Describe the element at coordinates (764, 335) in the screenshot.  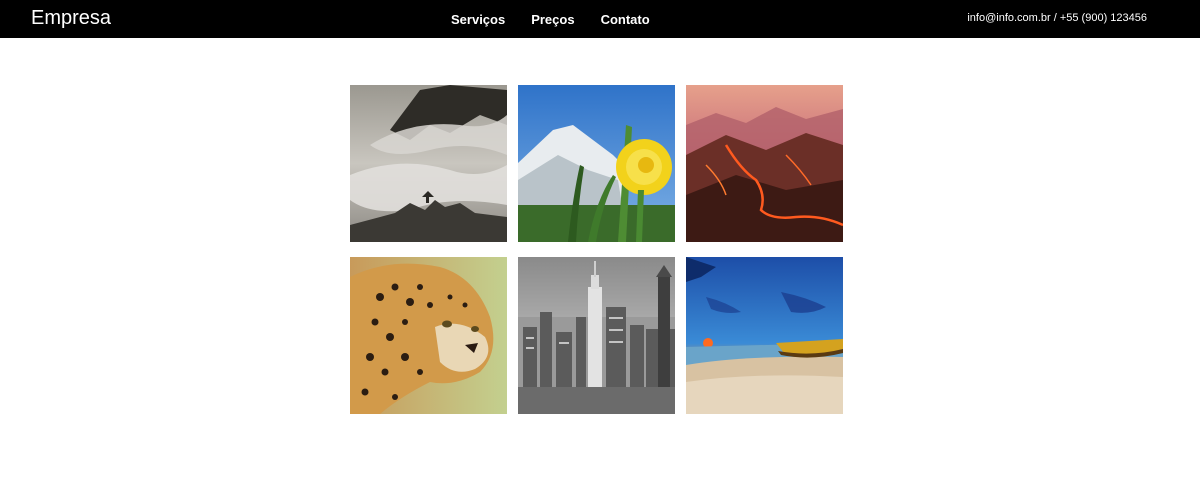
I see `gallery-image-beach-sunset` at that location.